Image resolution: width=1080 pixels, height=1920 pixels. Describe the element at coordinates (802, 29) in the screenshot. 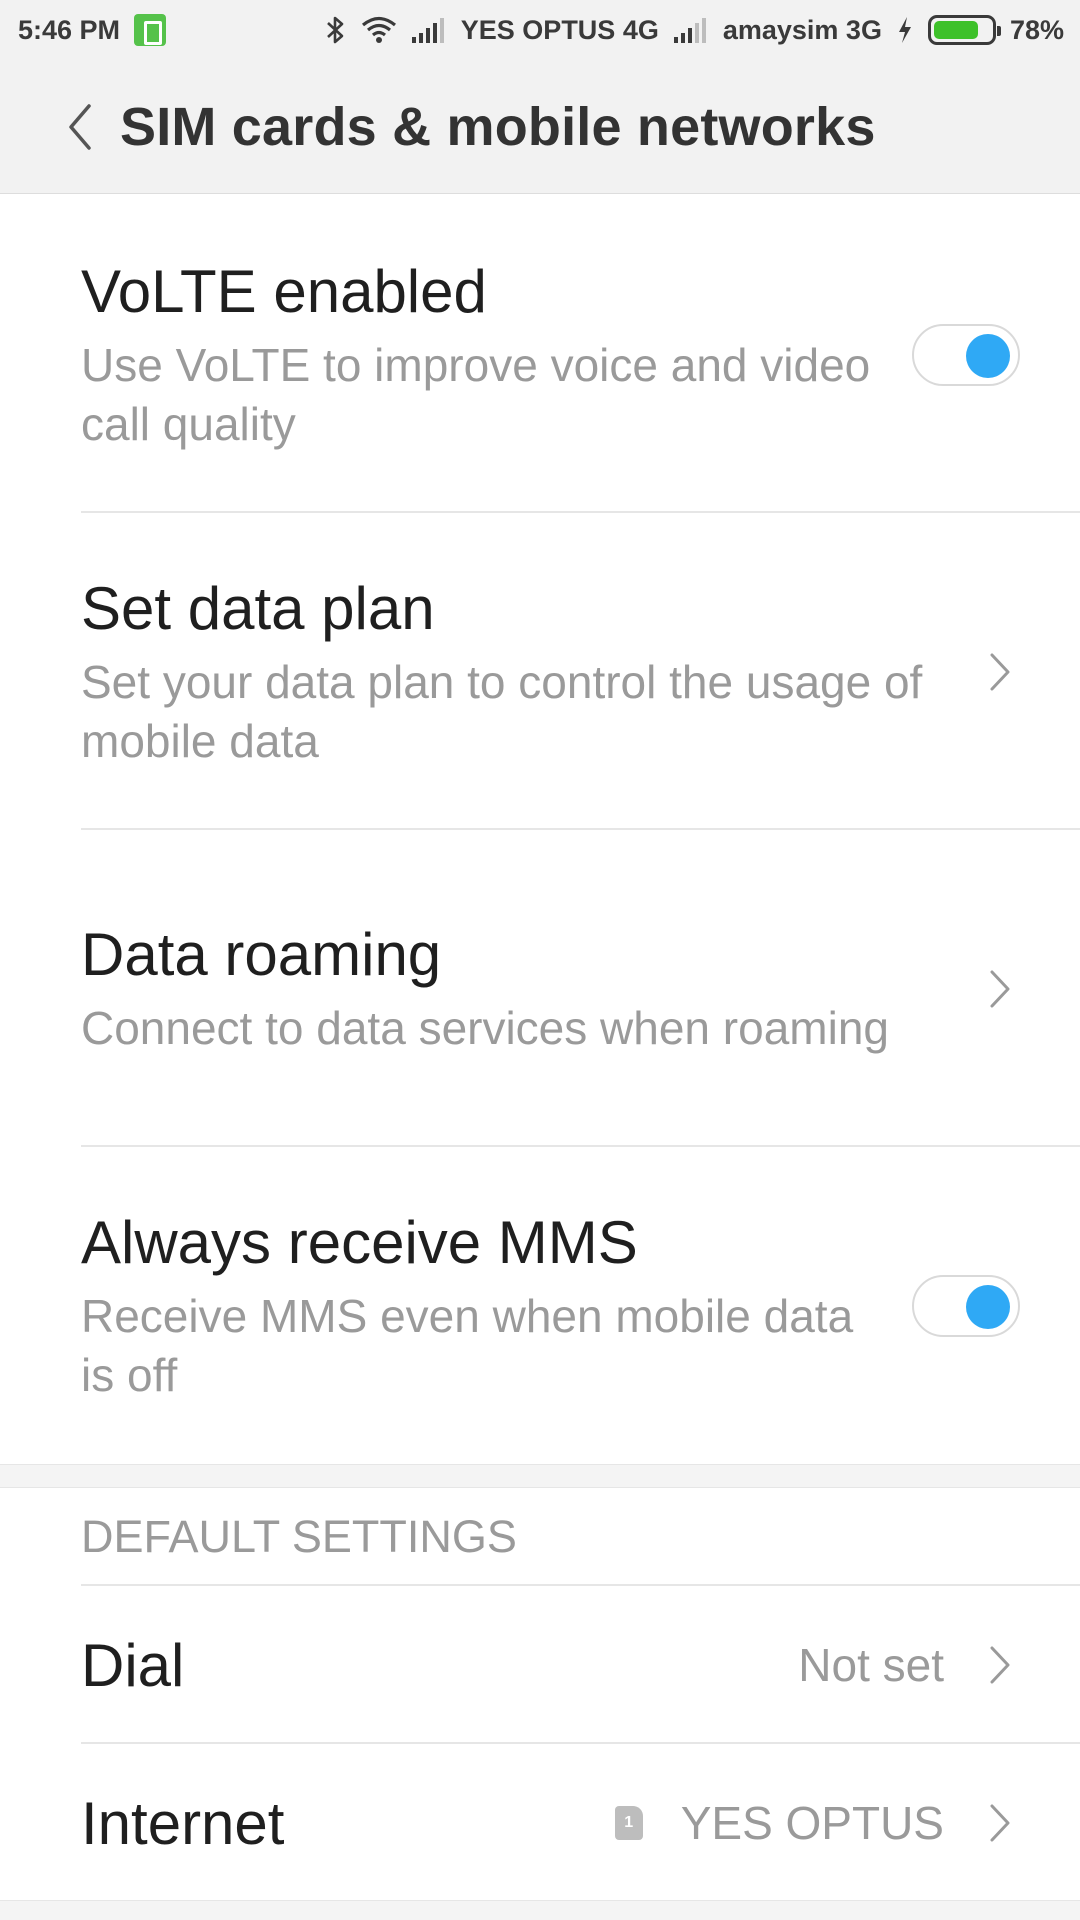

I see `carrier-2: amaysim 3G` at that location.